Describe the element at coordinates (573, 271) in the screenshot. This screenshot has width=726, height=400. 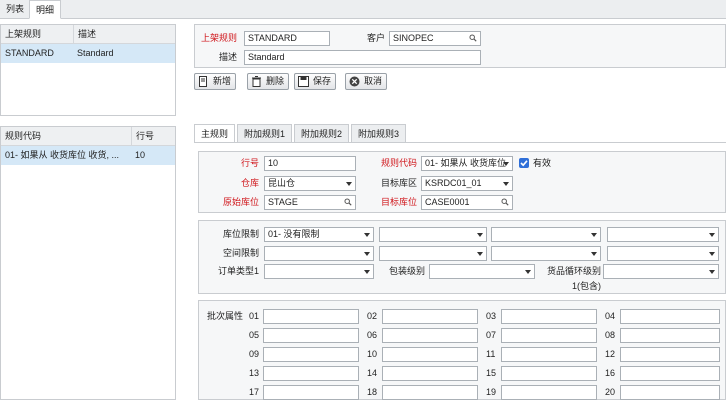
I see `cycle-level-label: 货品循环级别` at that location.